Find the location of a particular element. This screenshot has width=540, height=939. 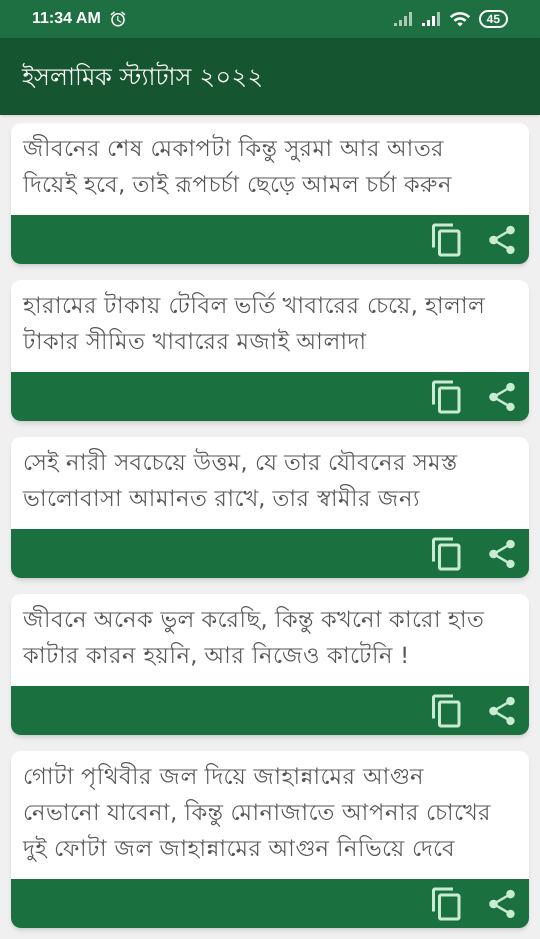

status-text: সেই নারী সবচেয়ে উত্তম, যে তার যৌবনের সমস্ত ভালোবাসা আমানত রাখে, তার স্বামীর জন্য is located at coordinates (241, 480).